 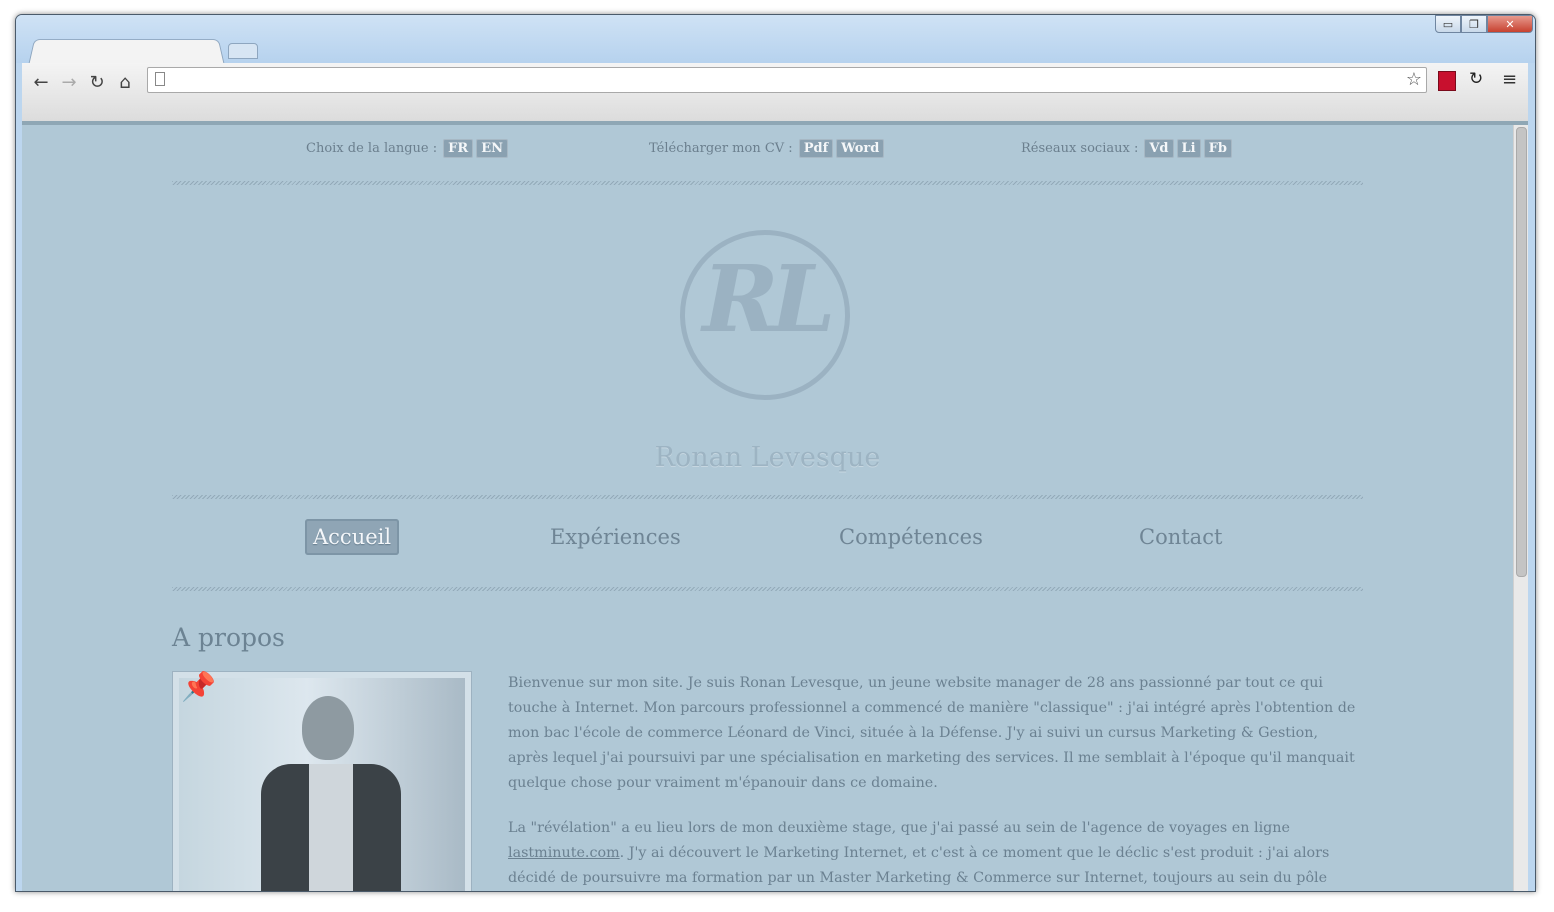 What do you see at coordinates (352, 537) in the screenshot?
I see `nav-accueil: Accueil` at bounding box center [352, 537].